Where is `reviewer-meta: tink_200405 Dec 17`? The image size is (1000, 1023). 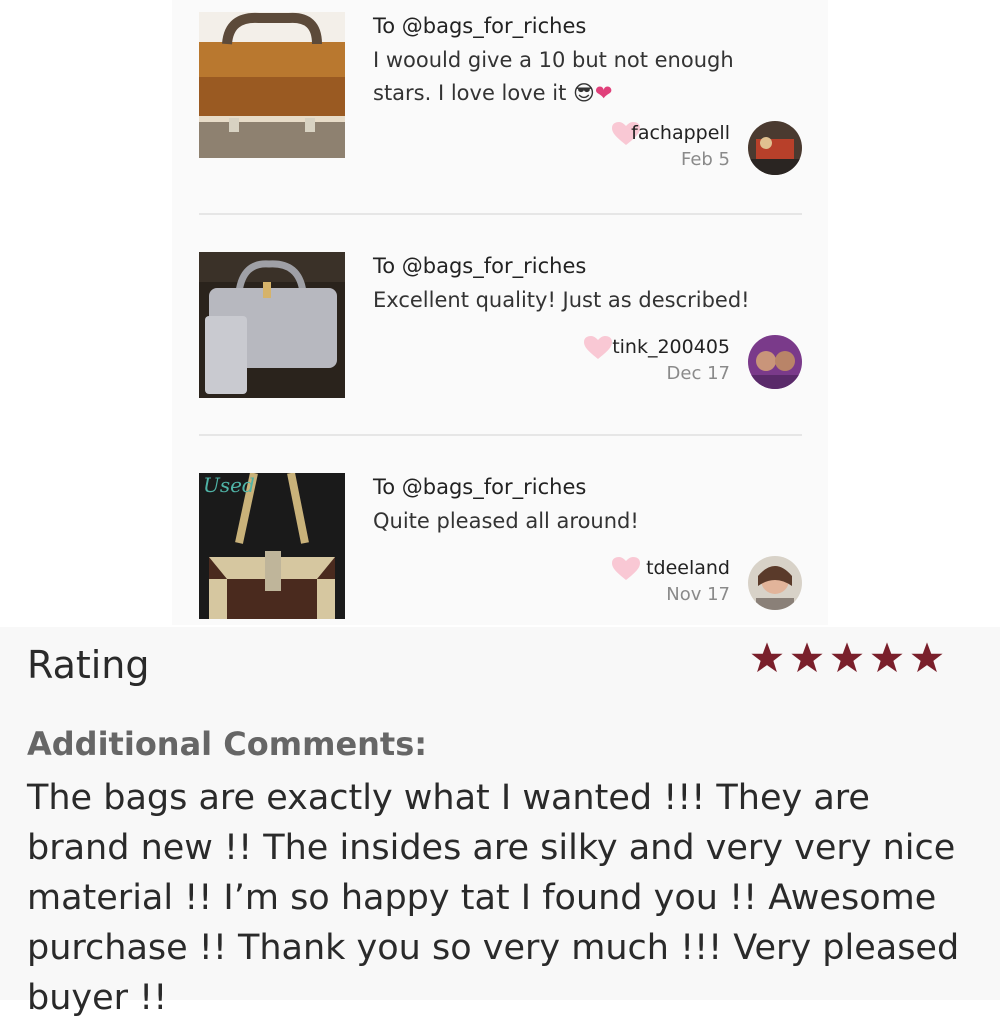
reviewer-meta: tink_200405 Dec 17 is located at coordinates (671, 361).